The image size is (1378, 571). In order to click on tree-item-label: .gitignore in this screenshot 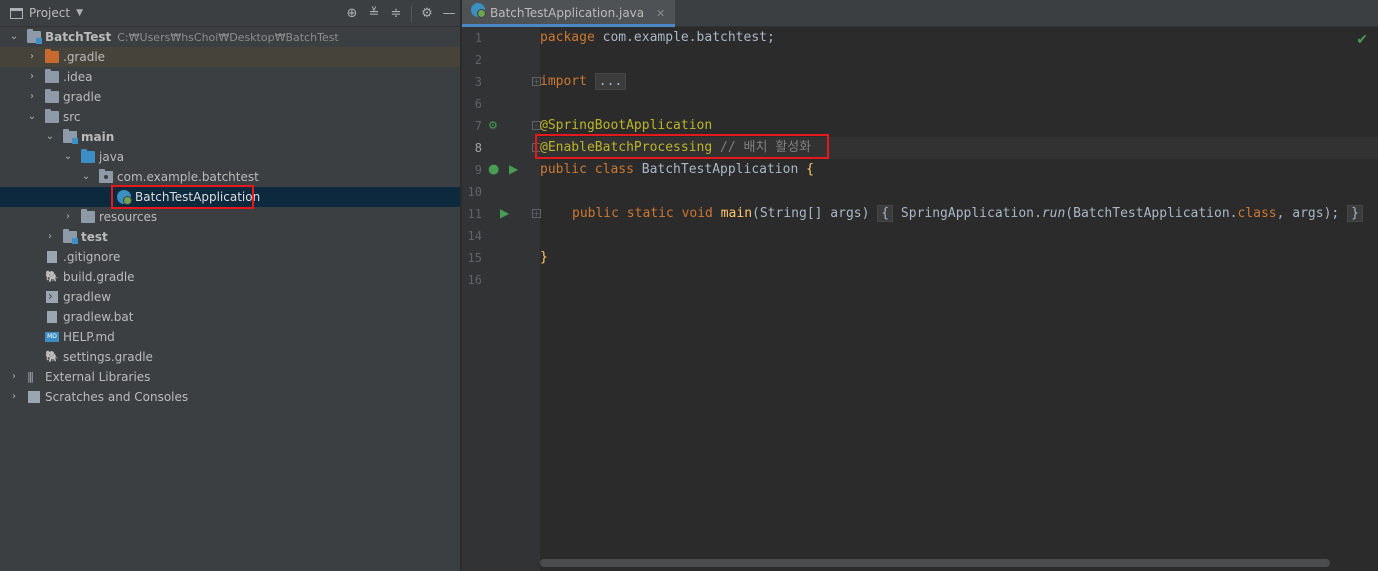, I will do `click(92, 257)`.